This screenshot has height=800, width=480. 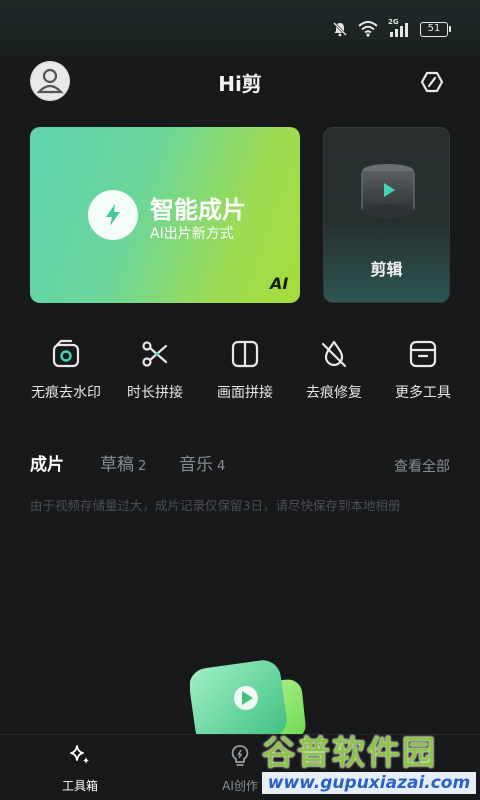 I want to click on bulb-icon, so click(x=240, y=755).